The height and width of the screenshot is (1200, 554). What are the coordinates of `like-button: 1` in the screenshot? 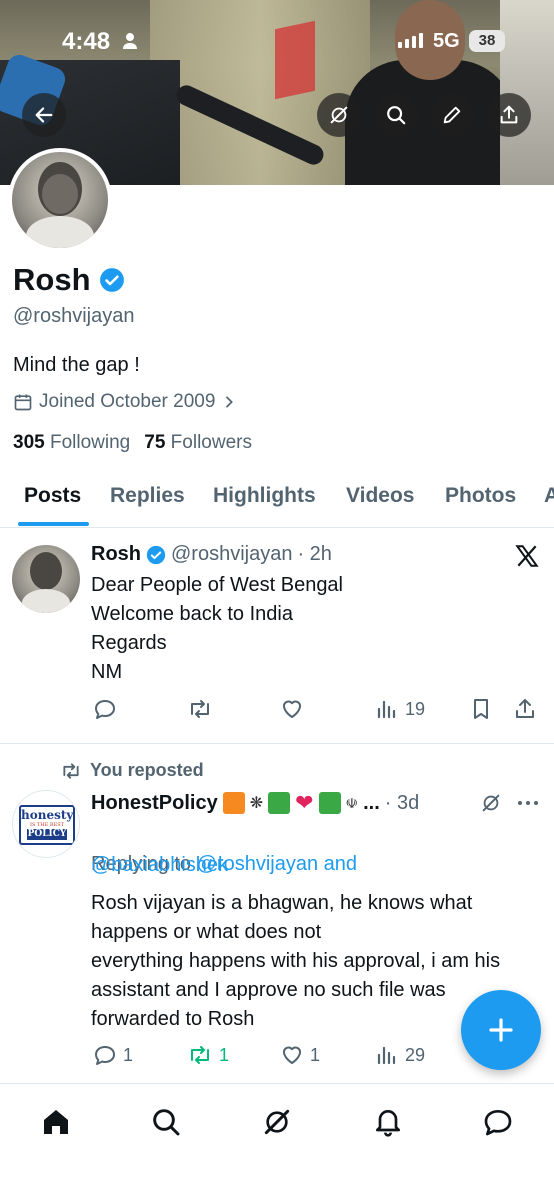 It's located at (300, 1055).